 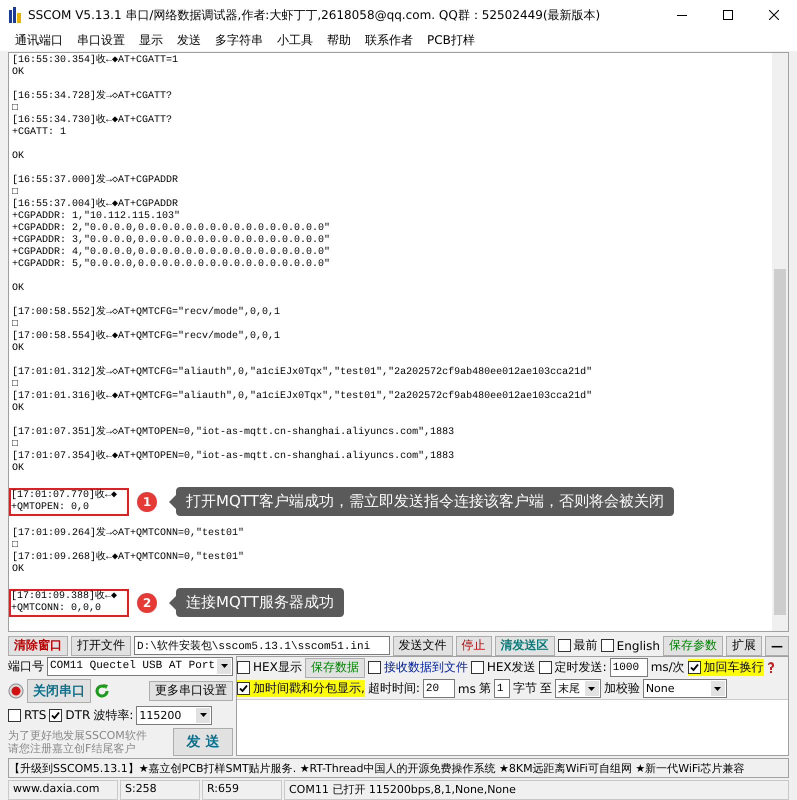 What do you see at coordinates (128, 558) in the screenshot?
I see `log-line: [17:01:09.268]收←◆AT+QMTCONN=0,"test01"` at bounding box center [128, 558].